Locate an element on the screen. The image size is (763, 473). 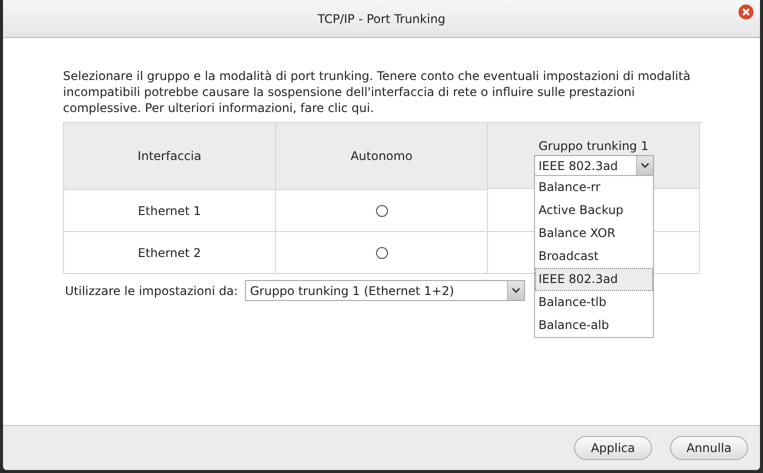
dropdown-option: Balance-alb is located at coordinates (593, 325).